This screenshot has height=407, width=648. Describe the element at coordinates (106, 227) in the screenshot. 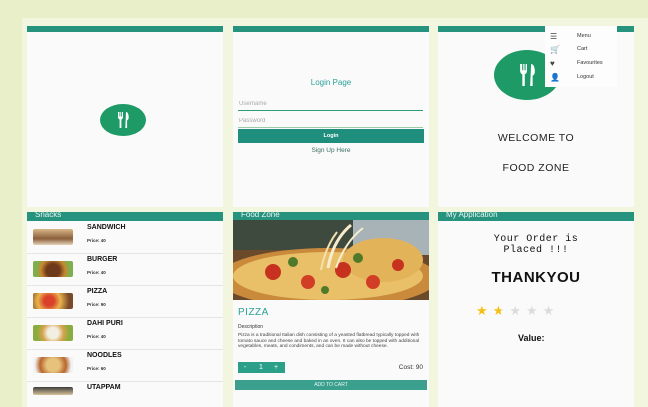

I see `item-name: SANDWICH` at that location.